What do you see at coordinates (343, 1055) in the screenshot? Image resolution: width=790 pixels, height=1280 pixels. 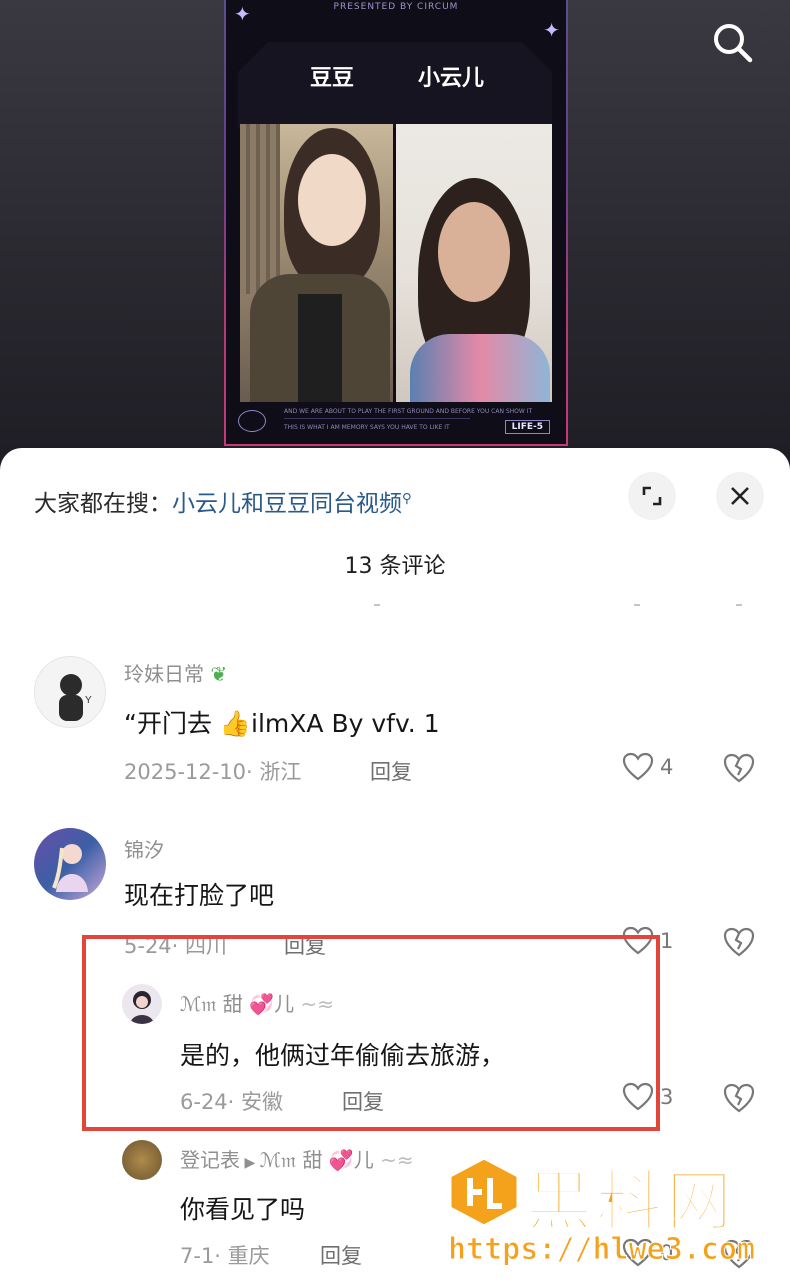 I see `comment-text: 是的，他俩过年偷偷去旅游，` at bounding box center [343, 1055].